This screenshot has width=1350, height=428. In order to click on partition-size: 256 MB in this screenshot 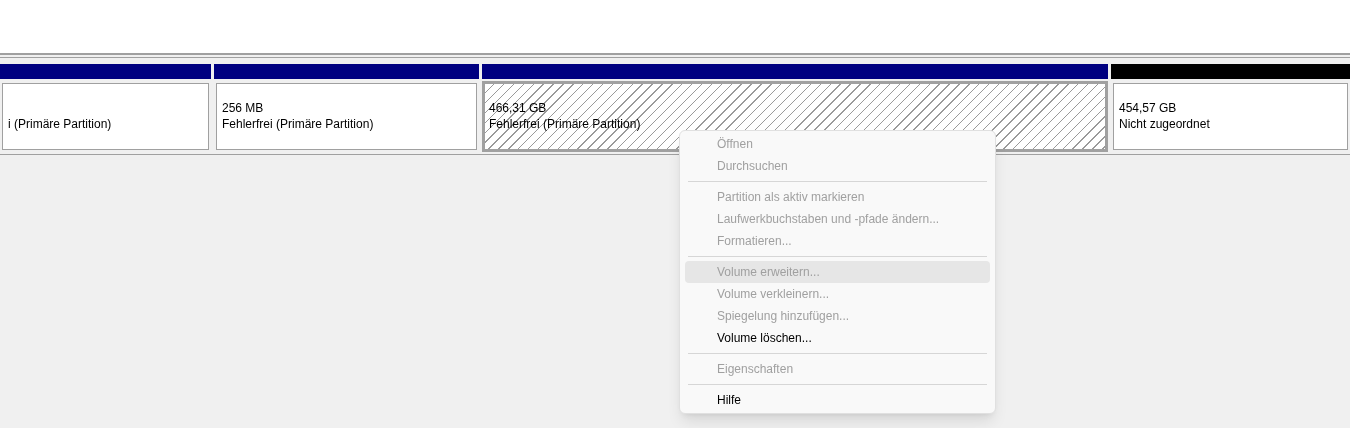, I will do `click(243, 108)`.